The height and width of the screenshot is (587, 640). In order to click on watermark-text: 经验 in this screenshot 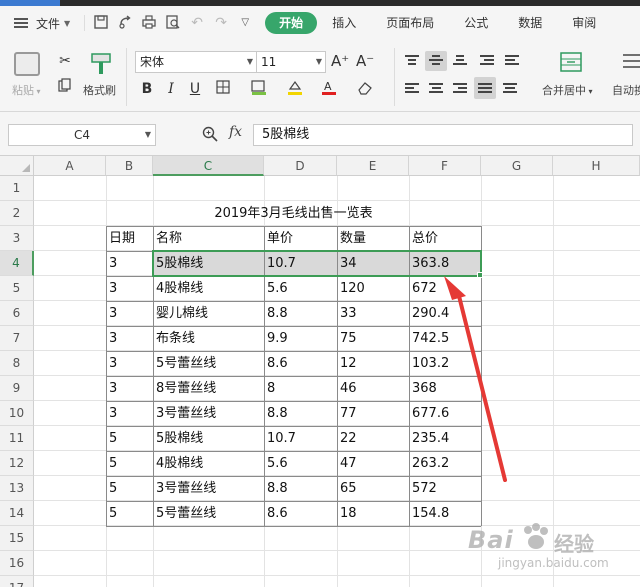, I will do `click(574, 544)`.